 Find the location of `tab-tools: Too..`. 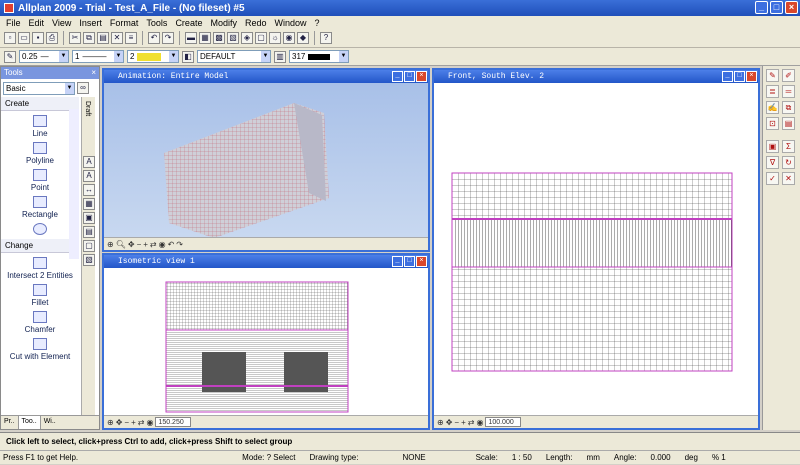

tab-tools: Too.. is located at coordinates (29, 422).